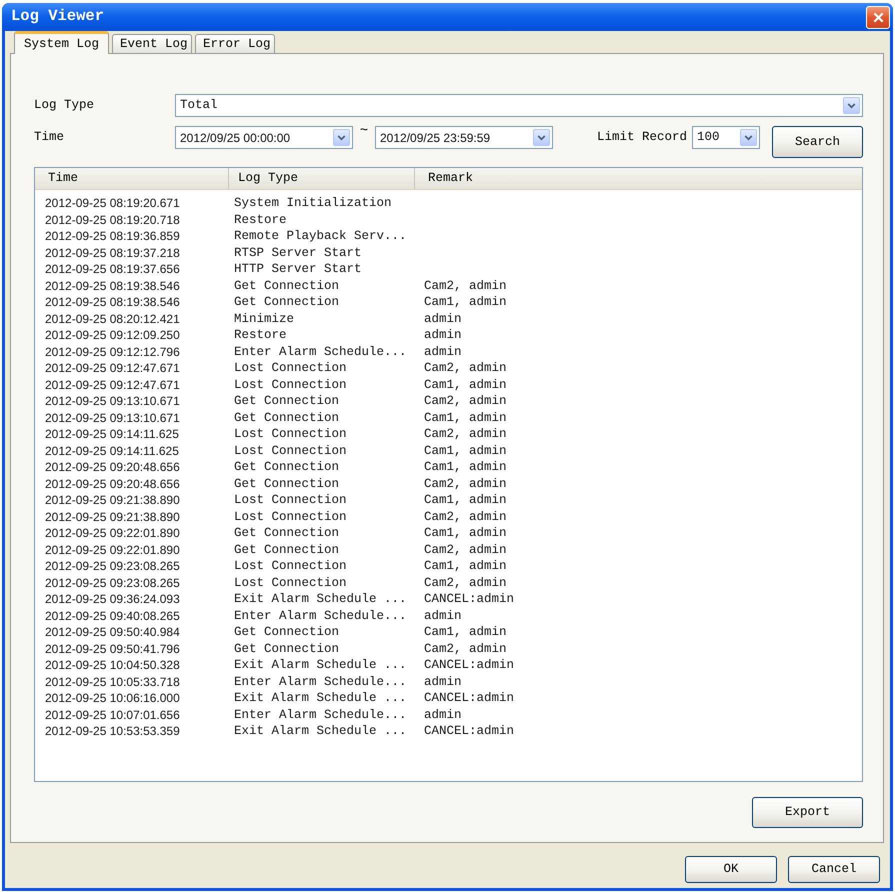 This screenshot has width=895, height=892. What do you see at coordinates (112, 698) in the screenshot?
I see `time-cell: 2012-09-25 10:06:16.000` at bounding box center [112, 698].